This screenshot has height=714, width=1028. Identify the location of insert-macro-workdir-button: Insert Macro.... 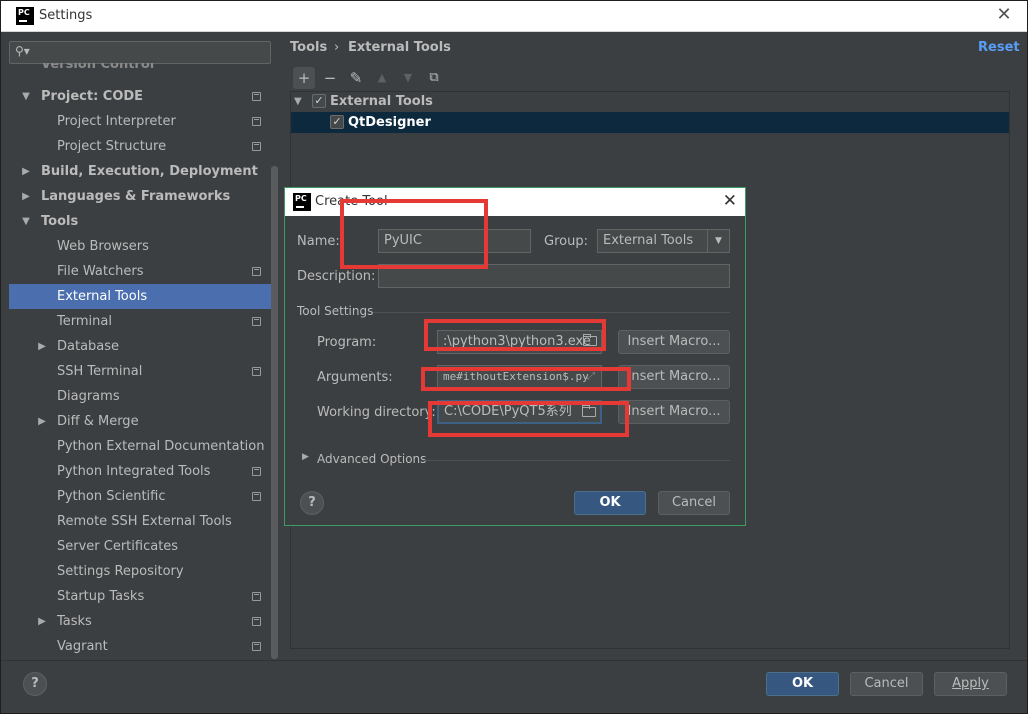
(674, 412).